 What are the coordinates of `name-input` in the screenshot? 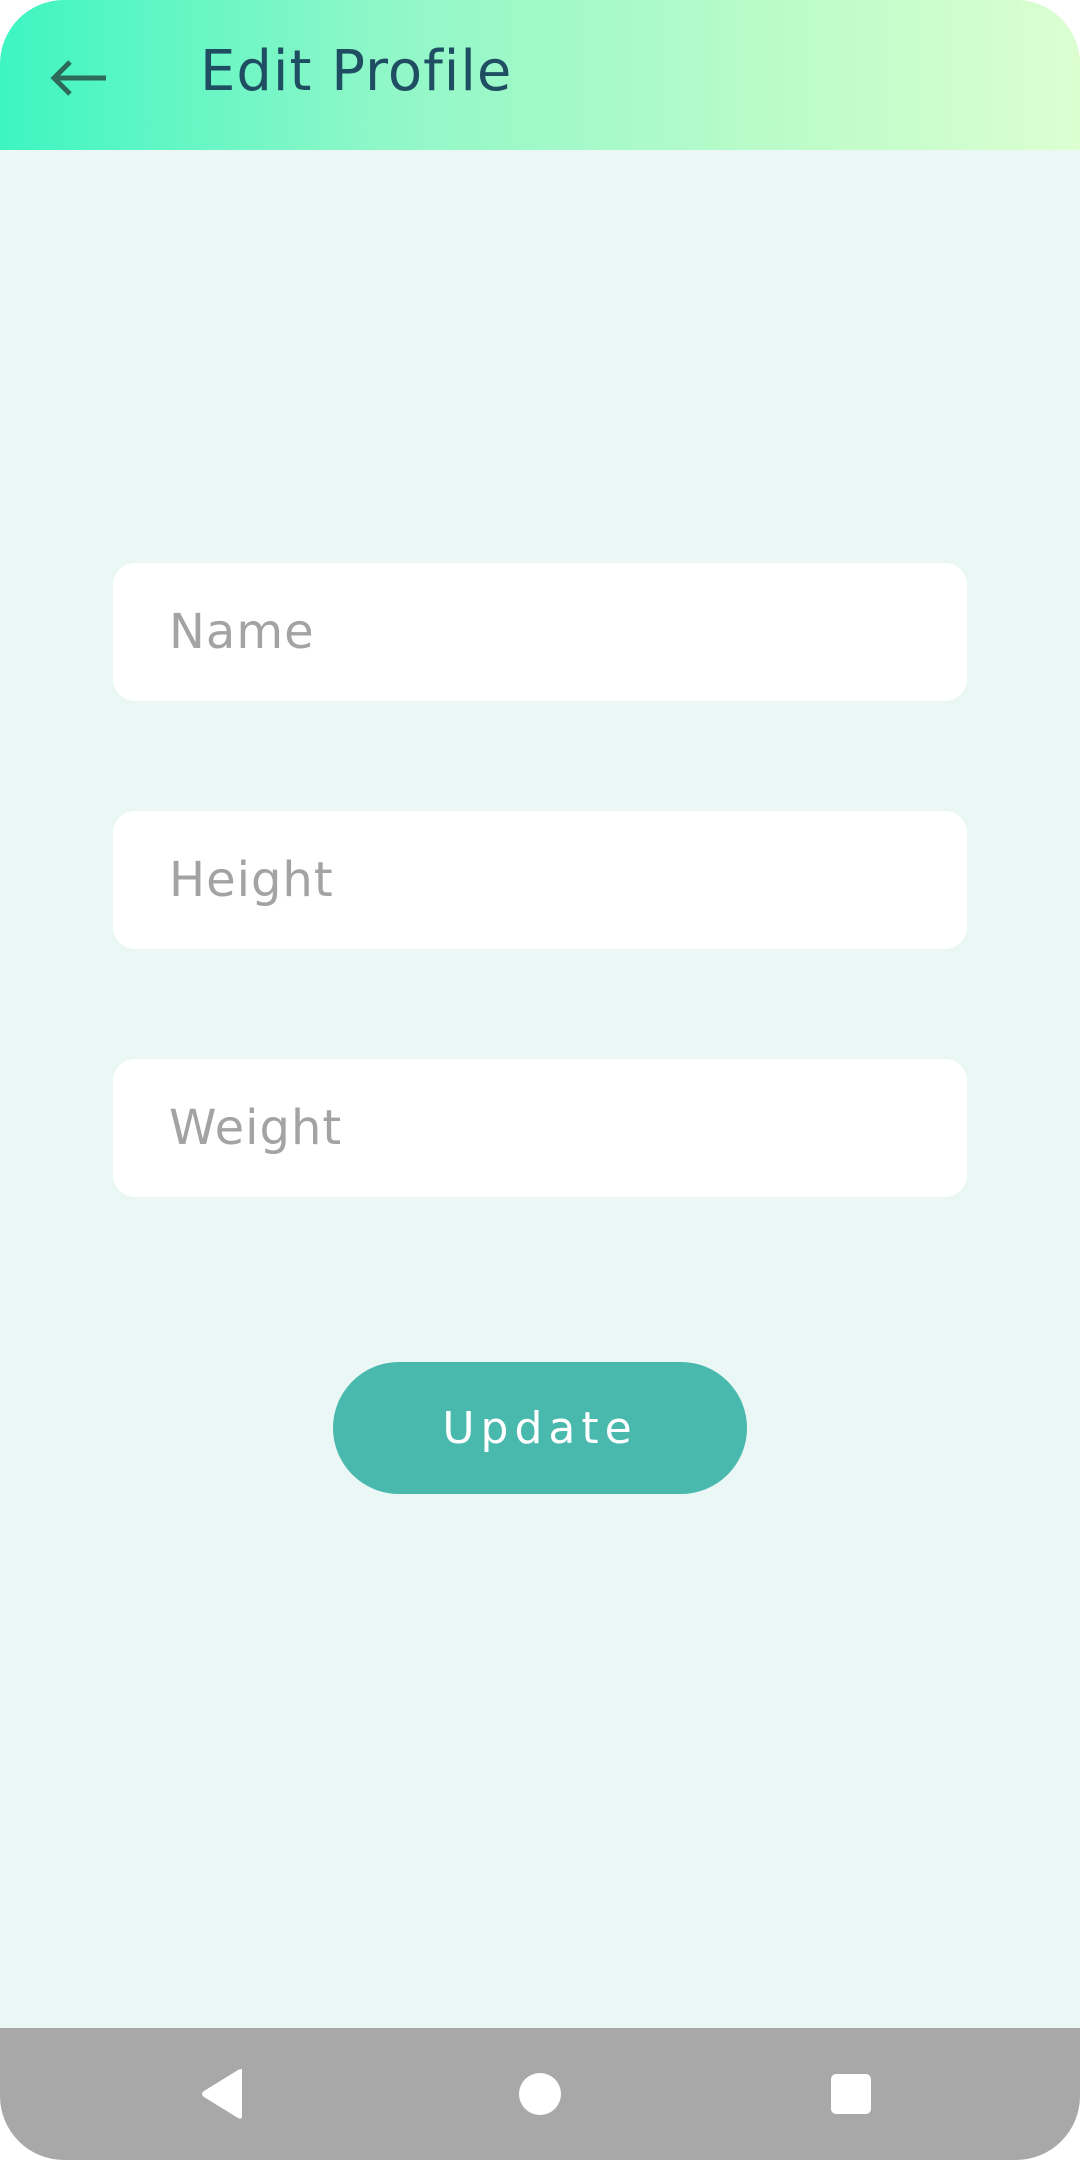 It's located at (540, 632).